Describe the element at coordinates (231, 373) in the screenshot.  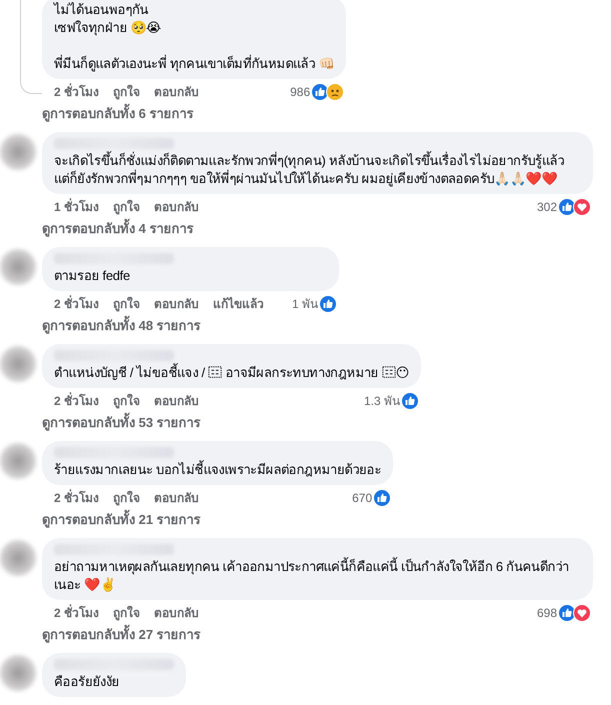
I see `comment-text: ตำแหน่งบัญชี / ไม่ขอชี้แจง / อาจมีผลกระทบทางกฎหมาย 😶` at that location.